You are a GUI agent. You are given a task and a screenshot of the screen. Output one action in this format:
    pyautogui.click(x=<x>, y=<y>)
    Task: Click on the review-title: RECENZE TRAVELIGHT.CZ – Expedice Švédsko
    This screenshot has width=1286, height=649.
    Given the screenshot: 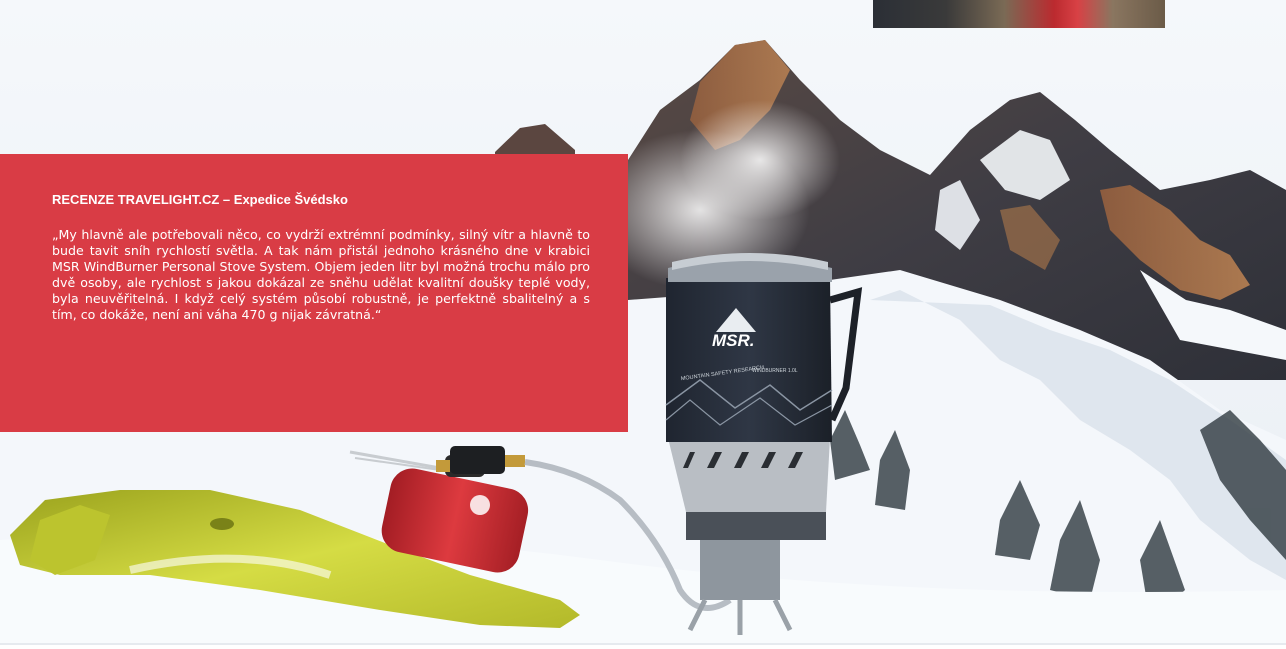 What is the action you would take?
    pyautogui.click(x=200, y=199)
    